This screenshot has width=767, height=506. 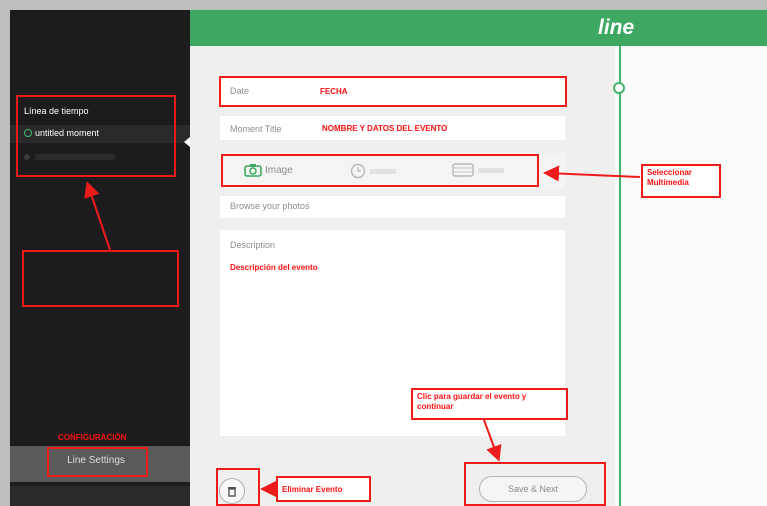 I want to click on top-header, so click(x=478, y=28).